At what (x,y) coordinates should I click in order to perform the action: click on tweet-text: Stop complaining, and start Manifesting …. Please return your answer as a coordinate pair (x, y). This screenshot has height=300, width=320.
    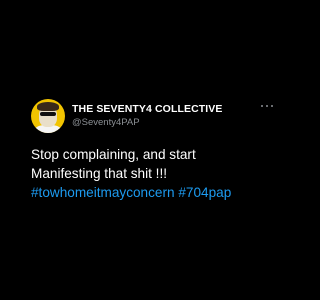
    Looking at the image, I should click on (151, 173).